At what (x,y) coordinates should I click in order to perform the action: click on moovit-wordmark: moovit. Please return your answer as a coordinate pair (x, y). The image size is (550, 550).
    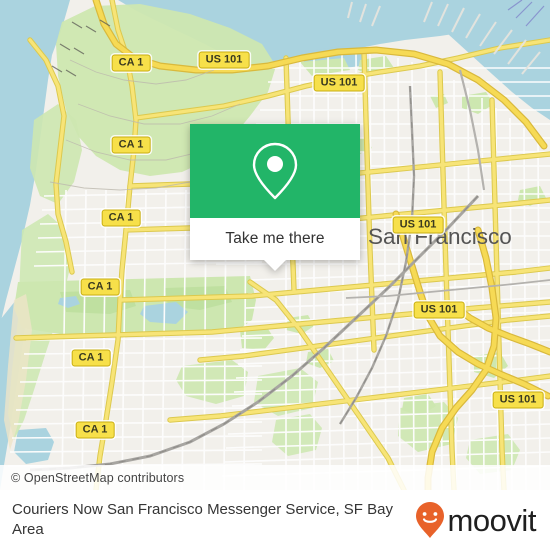
    Looking at the image, I should click on (491, 520).